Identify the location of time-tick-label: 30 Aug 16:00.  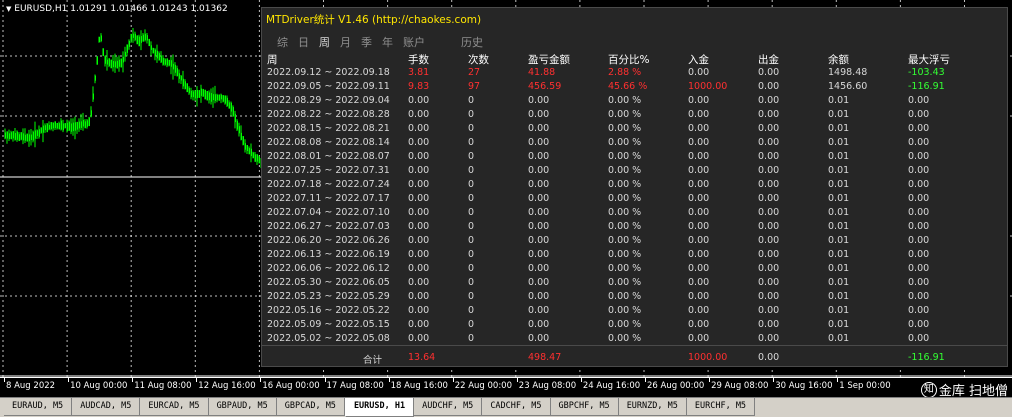
(804, 386).